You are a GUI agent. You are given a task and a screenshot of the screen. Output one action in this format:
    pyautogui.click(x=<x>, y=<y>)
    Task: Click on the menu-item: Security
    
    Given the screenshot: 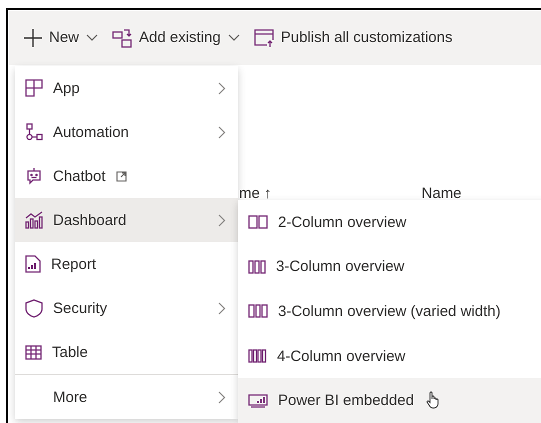 What is the action you would take?
    pyautogui.click(x=126, y=308)
    